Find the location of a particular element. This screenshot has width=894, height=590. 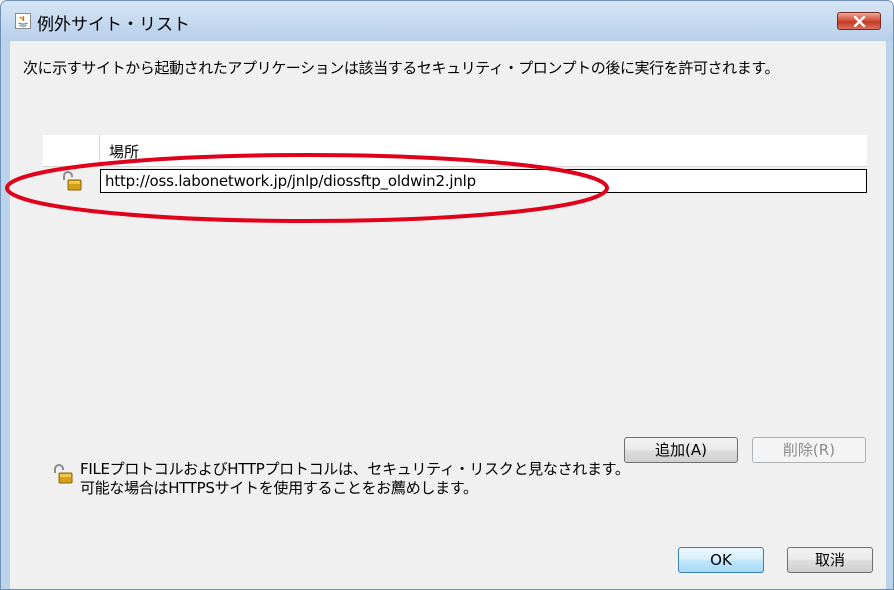

window-title: 例外サイト・リスト is located at coordinates (113, 25).